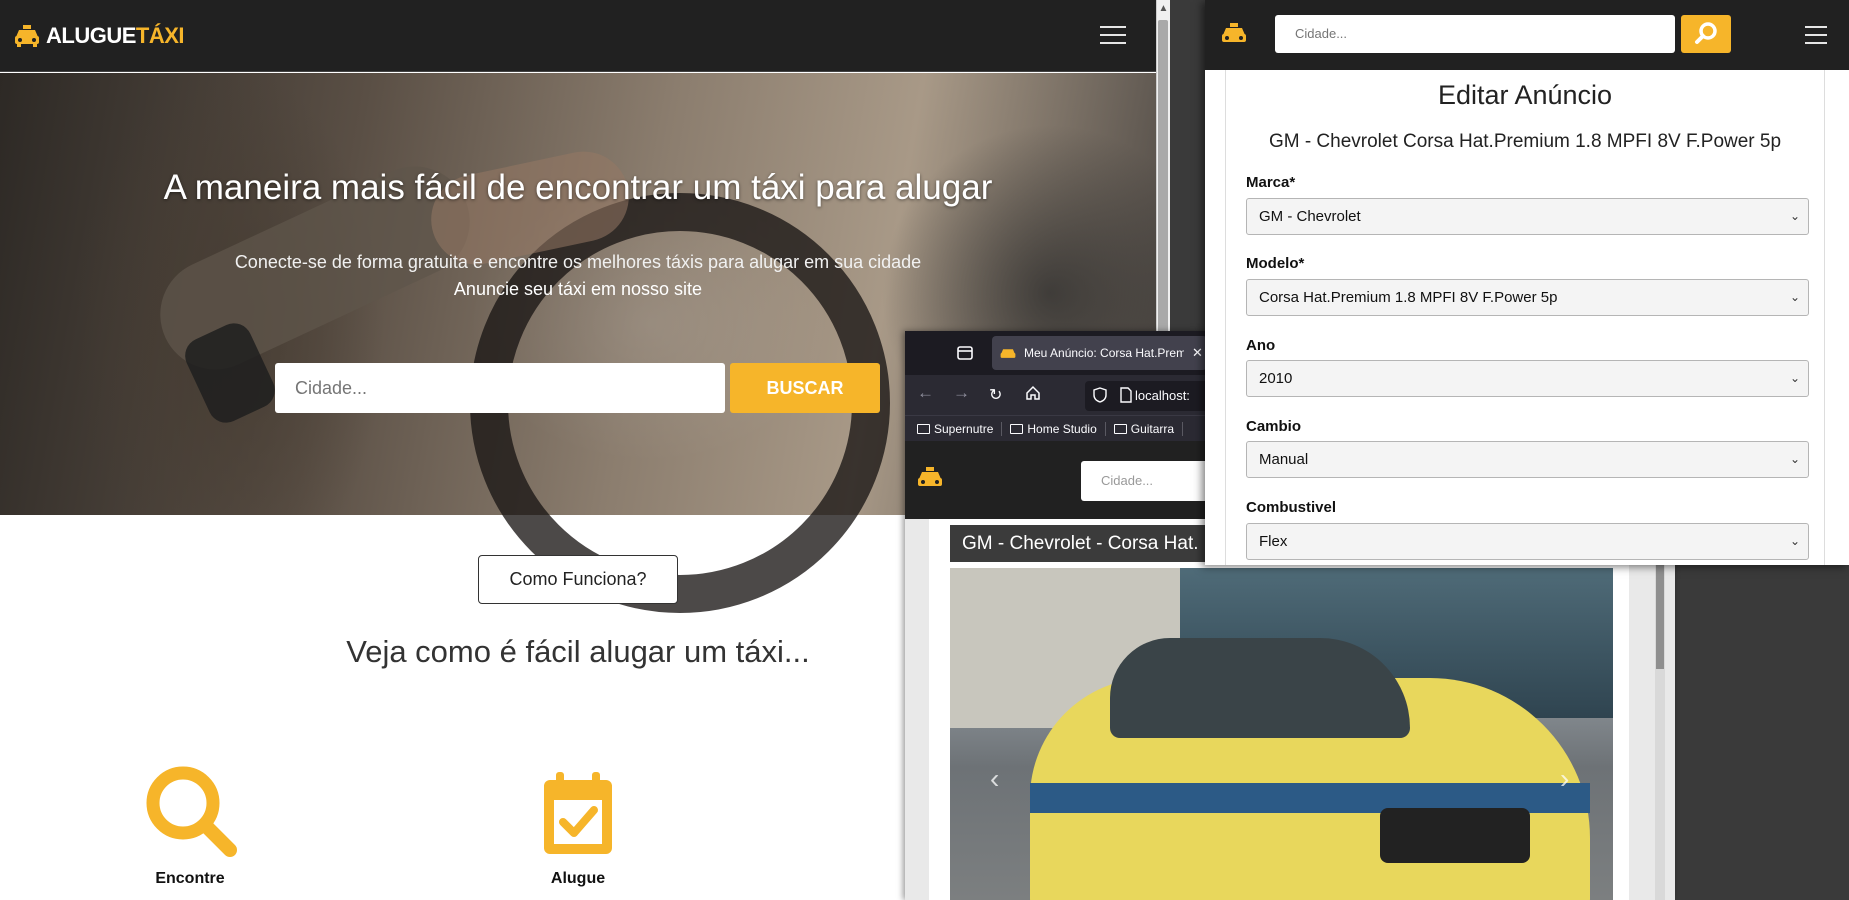 The image size is (1849, 900). What do you see at coordinates (190, 878) in the screenshot?
I see `feature-find-label: Encontre` at bounding box center [190, 878].